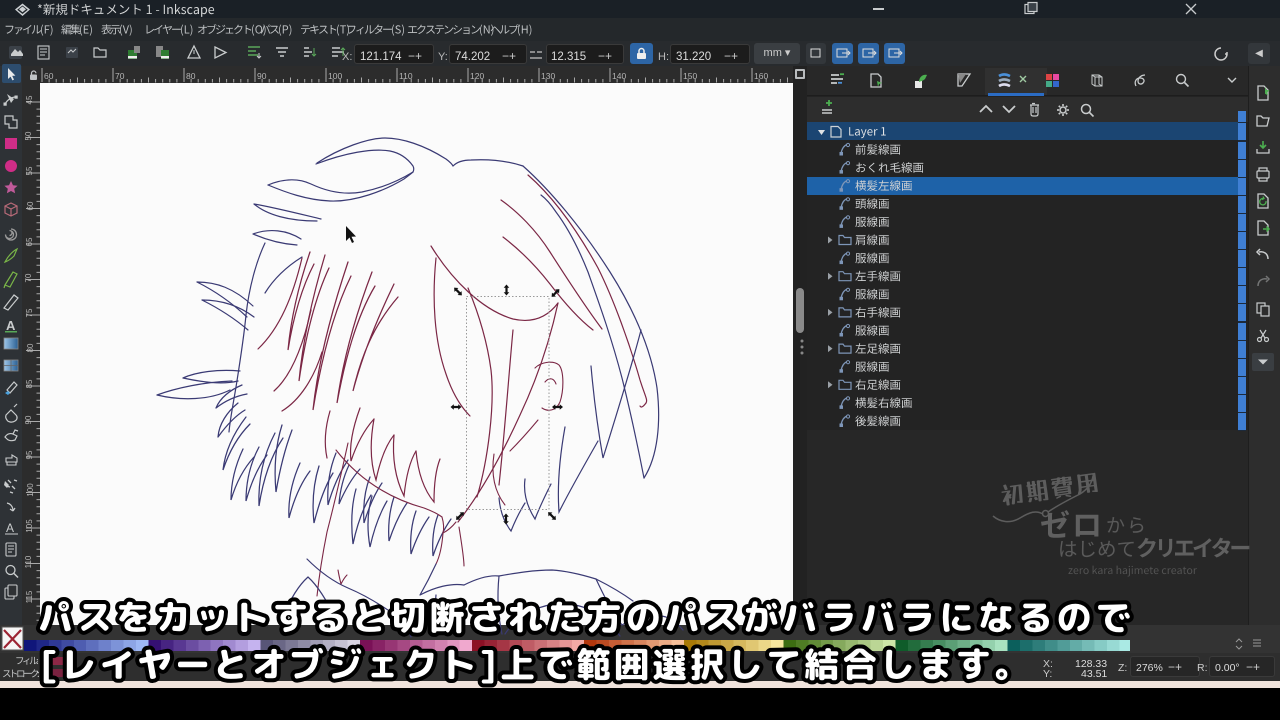 Image resolution: width=1280 pixels, height=720 pixels. Describe the element at coordinates (690, 76) in the screenshot. I see `svg-text: 150` at that location.